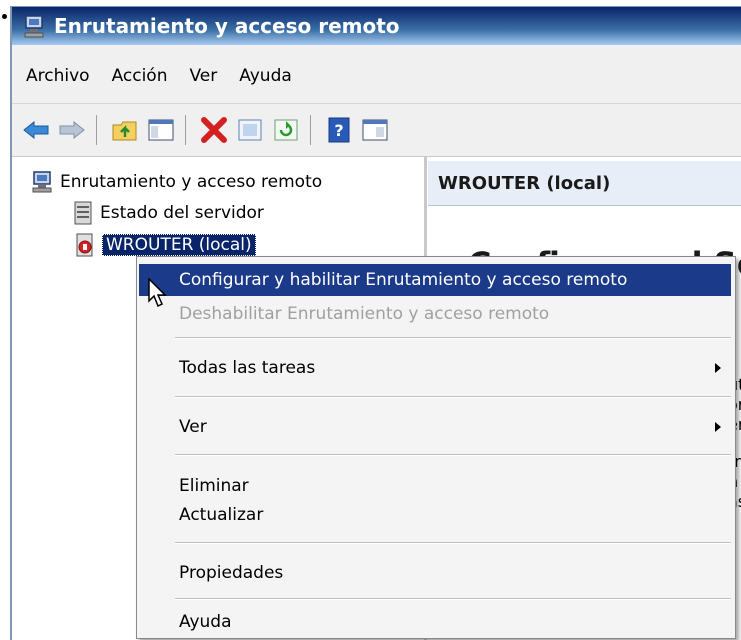 The image size is (741, 640). Describe the element at coordinates (205, 622) in the screenshot. I see `menu-item-label: Ayuda` at that location.